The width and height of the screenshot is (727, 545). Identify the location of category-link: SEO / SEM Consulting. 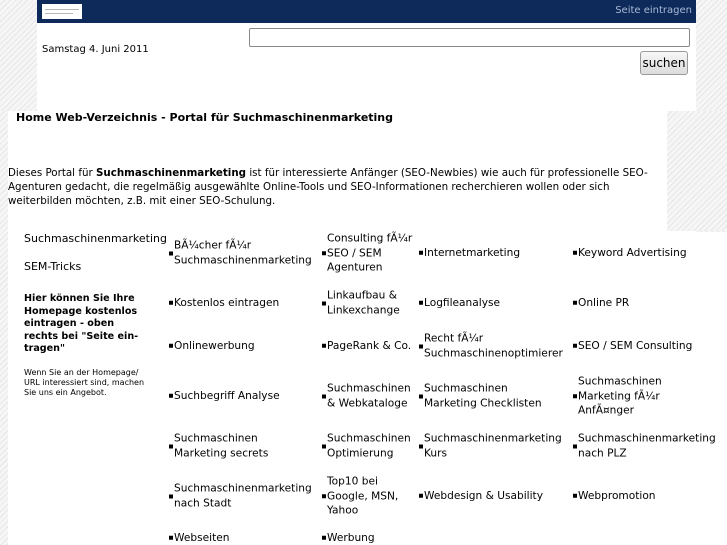
(632, 346).